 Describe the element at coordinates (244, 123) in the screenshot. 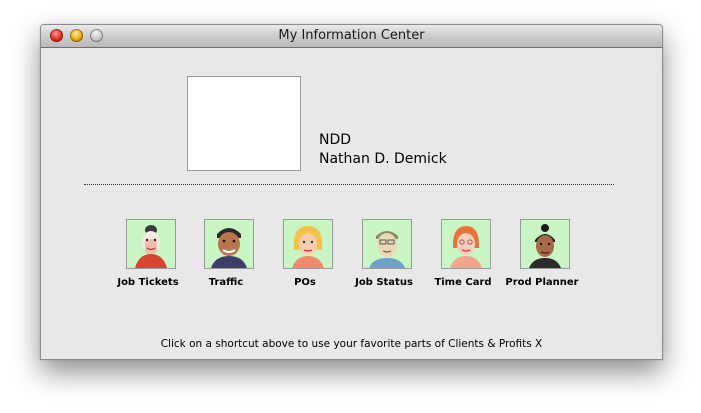

I see `user-photo` at that location.